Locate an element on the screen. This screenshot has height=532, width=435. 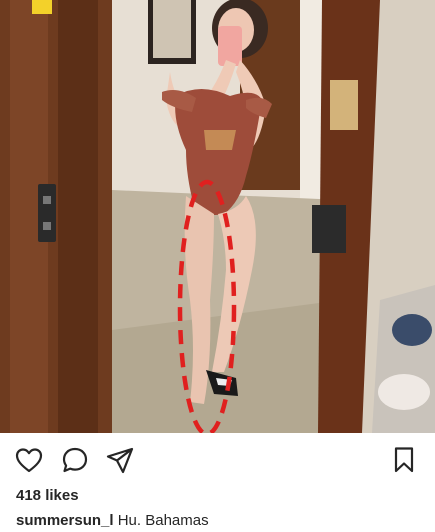
phone is located at coordinates (230, 46).